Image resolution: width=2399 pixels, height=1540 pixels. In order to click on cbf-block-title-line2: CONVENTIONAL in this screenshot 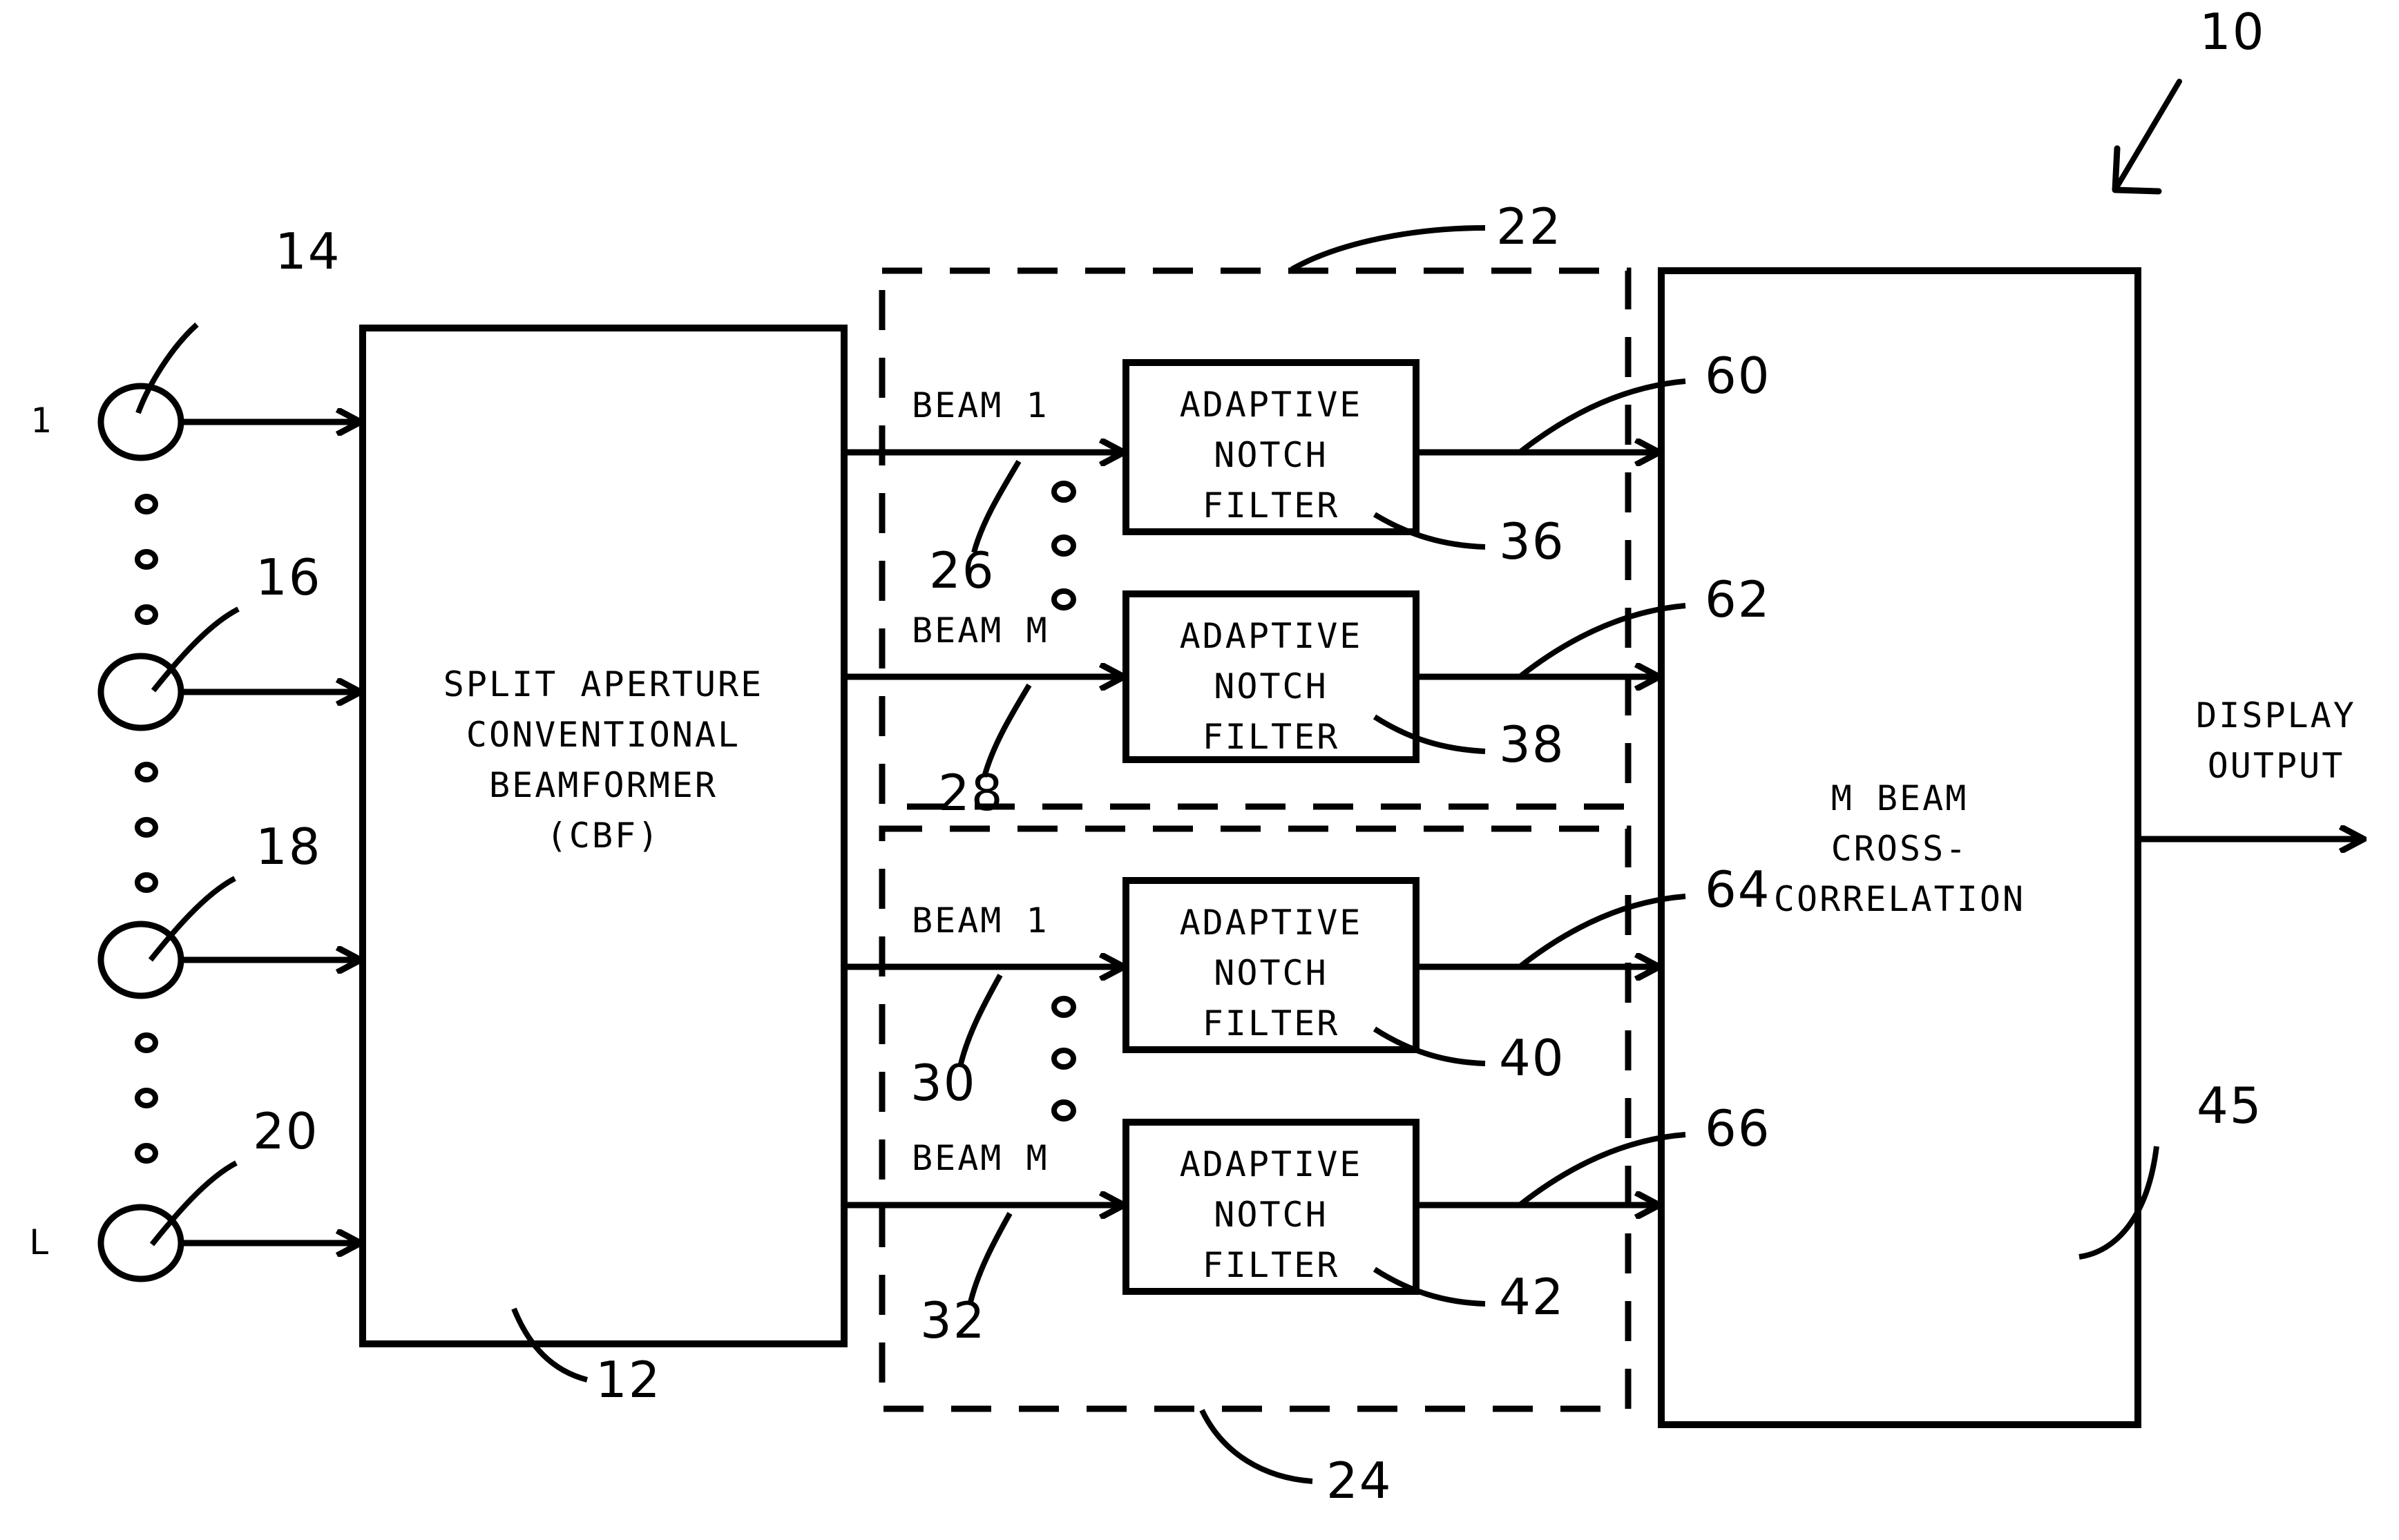, I will do `click(603, 735)`.